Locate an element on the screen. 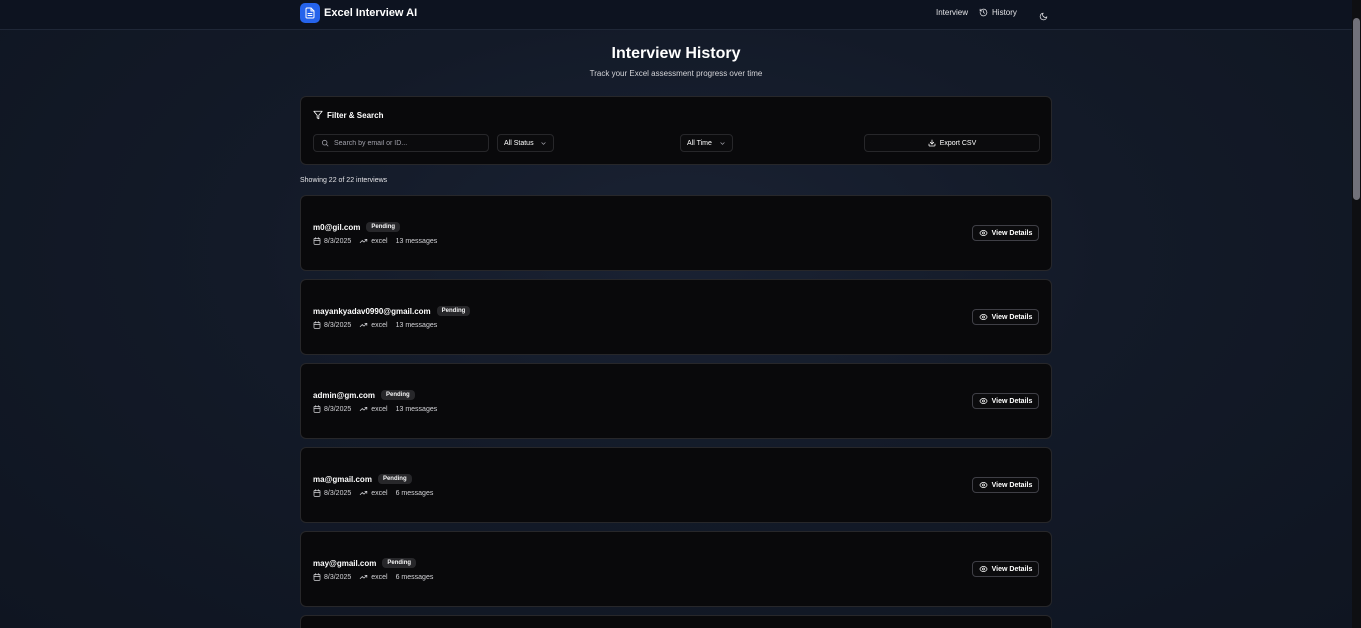 This screenshot has width=1361, height=628. nav-link-history-label: History is located at coordinates (1004, 12).